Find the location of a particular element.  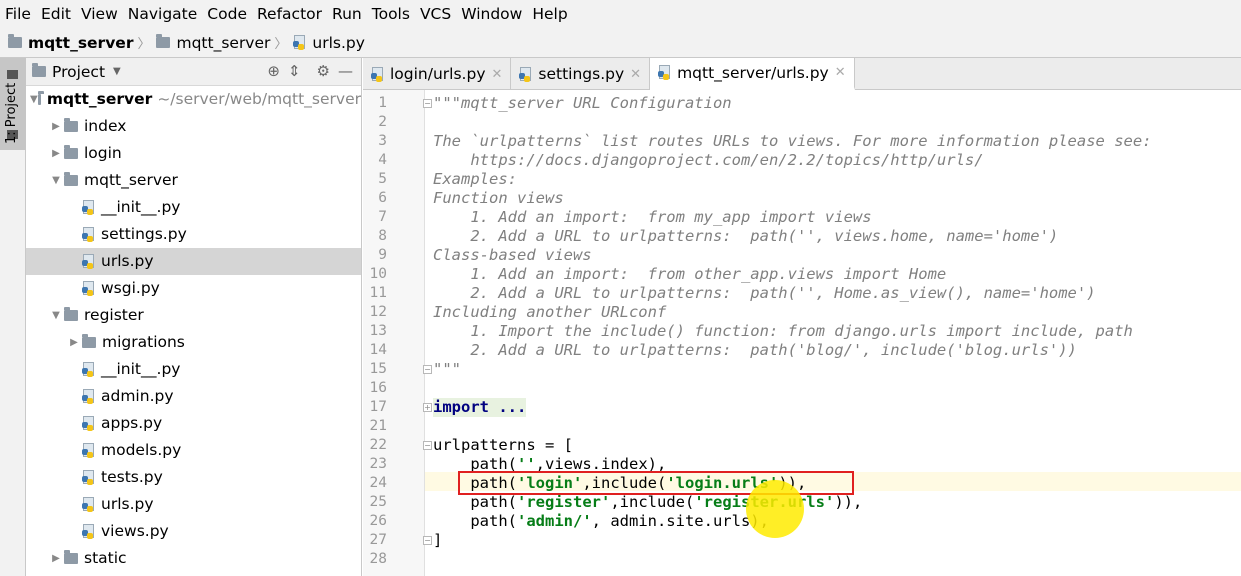

line-number: 17 is located at coordinates (378, 407).